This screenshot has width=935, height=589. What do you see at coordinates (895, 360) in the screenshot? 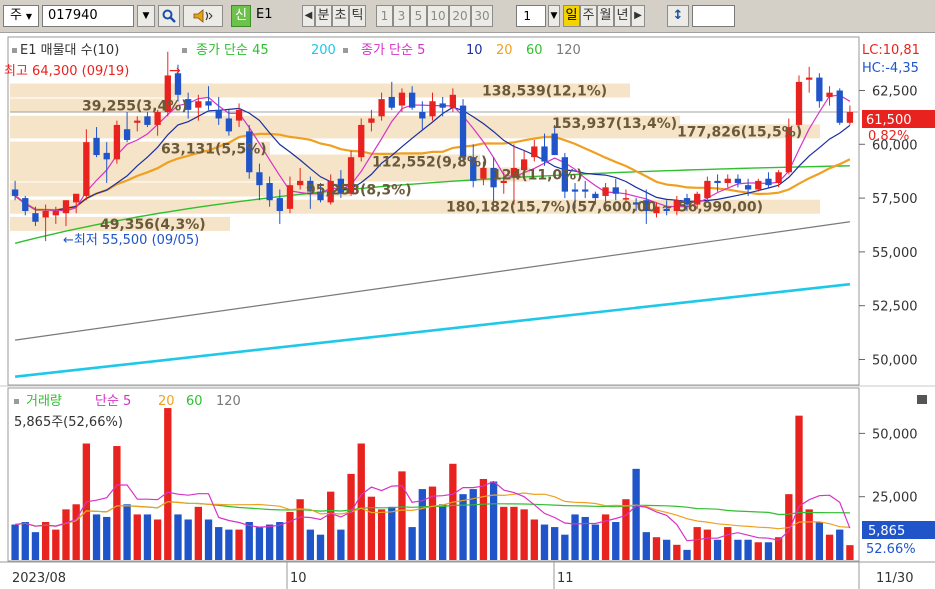
I see `price-tick-label: 50,000` at bounding box center [895, 360].